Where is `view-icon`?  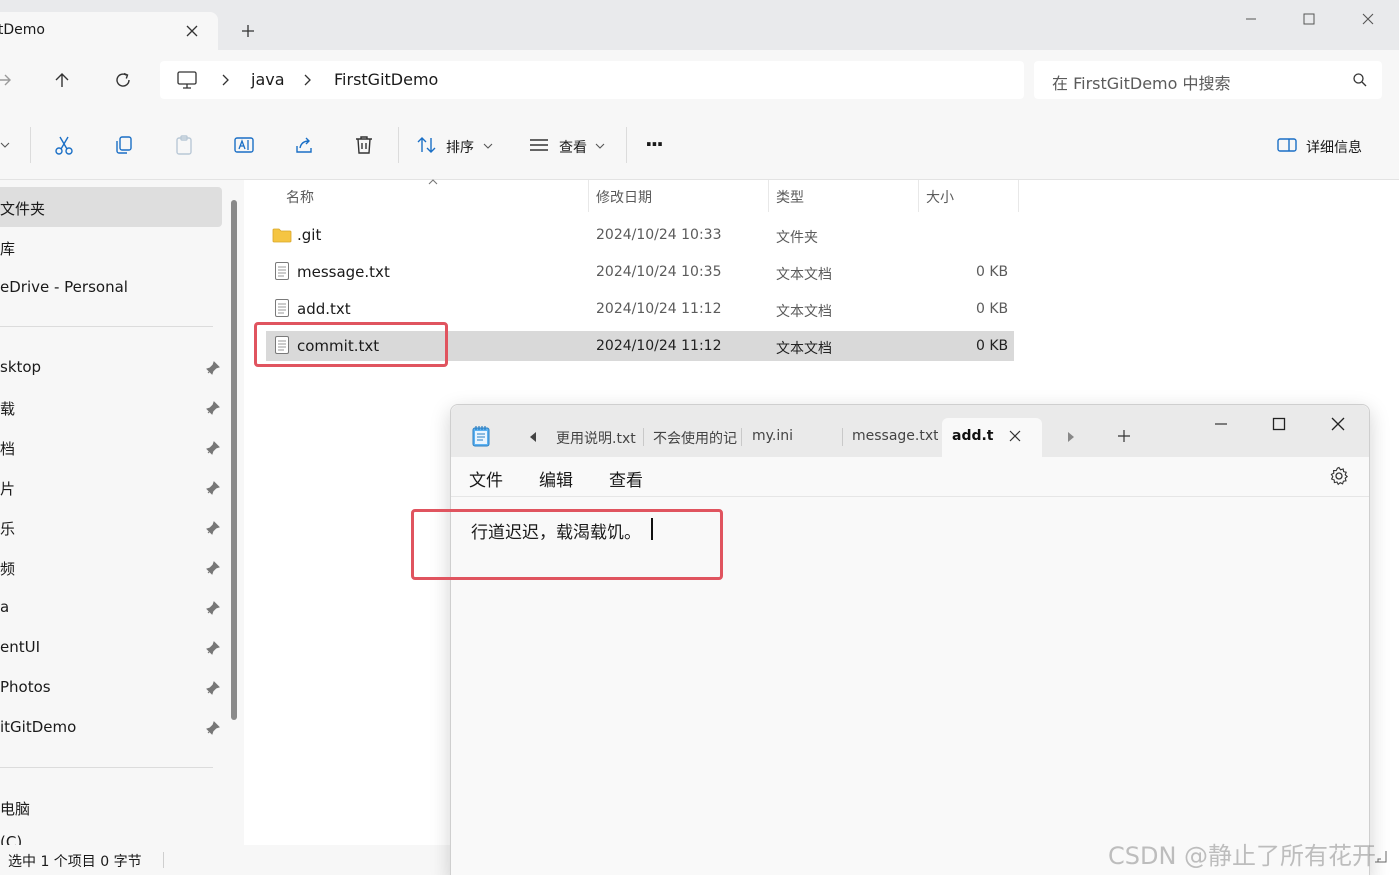
view-icon is located at coordinates (539, 145).